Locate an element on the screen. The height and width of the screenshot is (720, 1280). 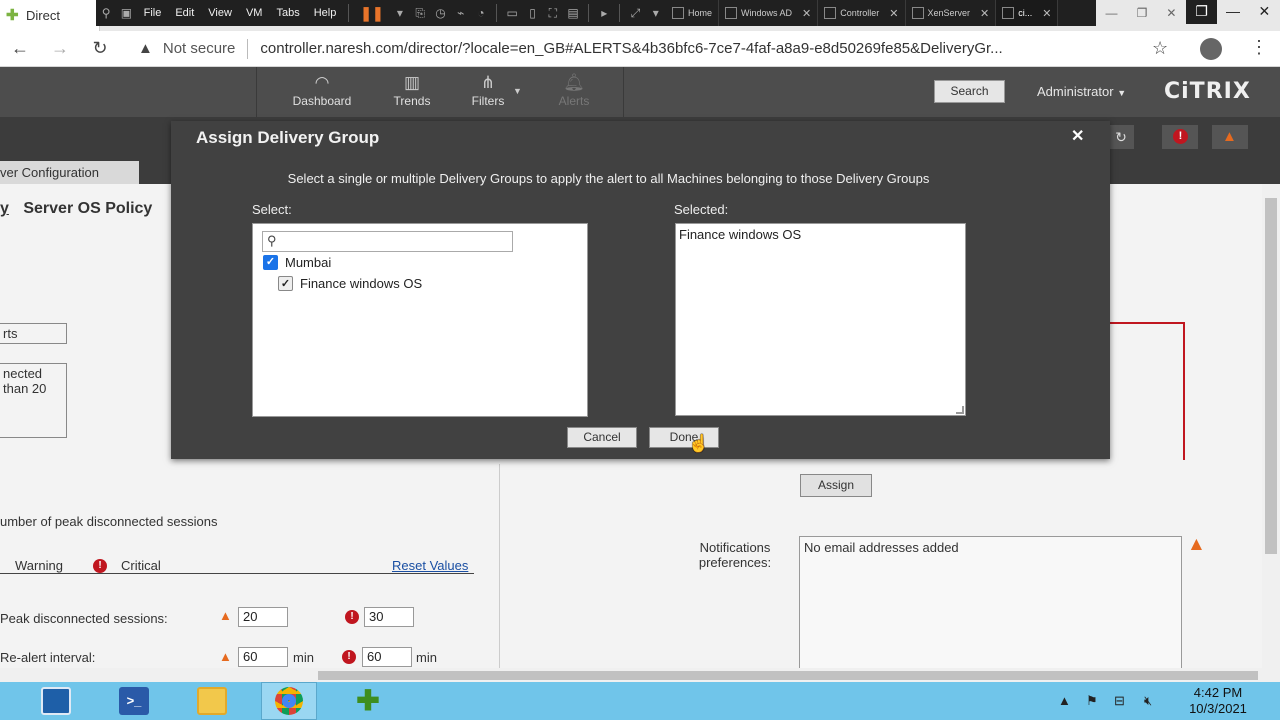
assign-button: Assign is located at coordinates (836, 485).